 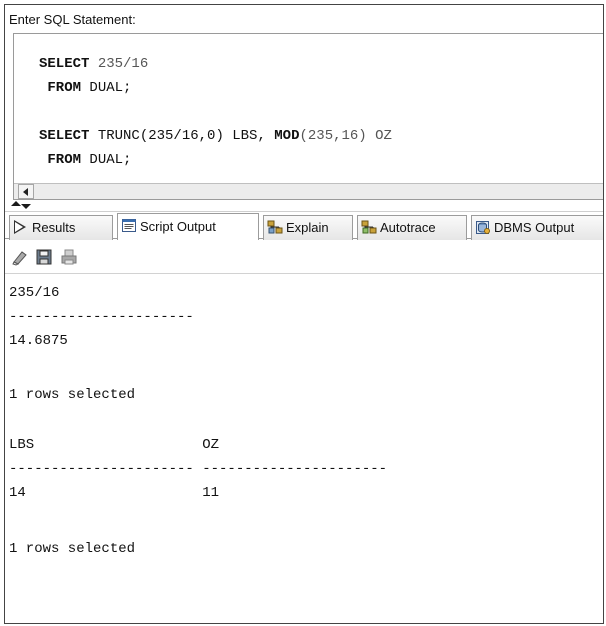 I want to click on scroll-left-icon, so click(x=26, y=191).